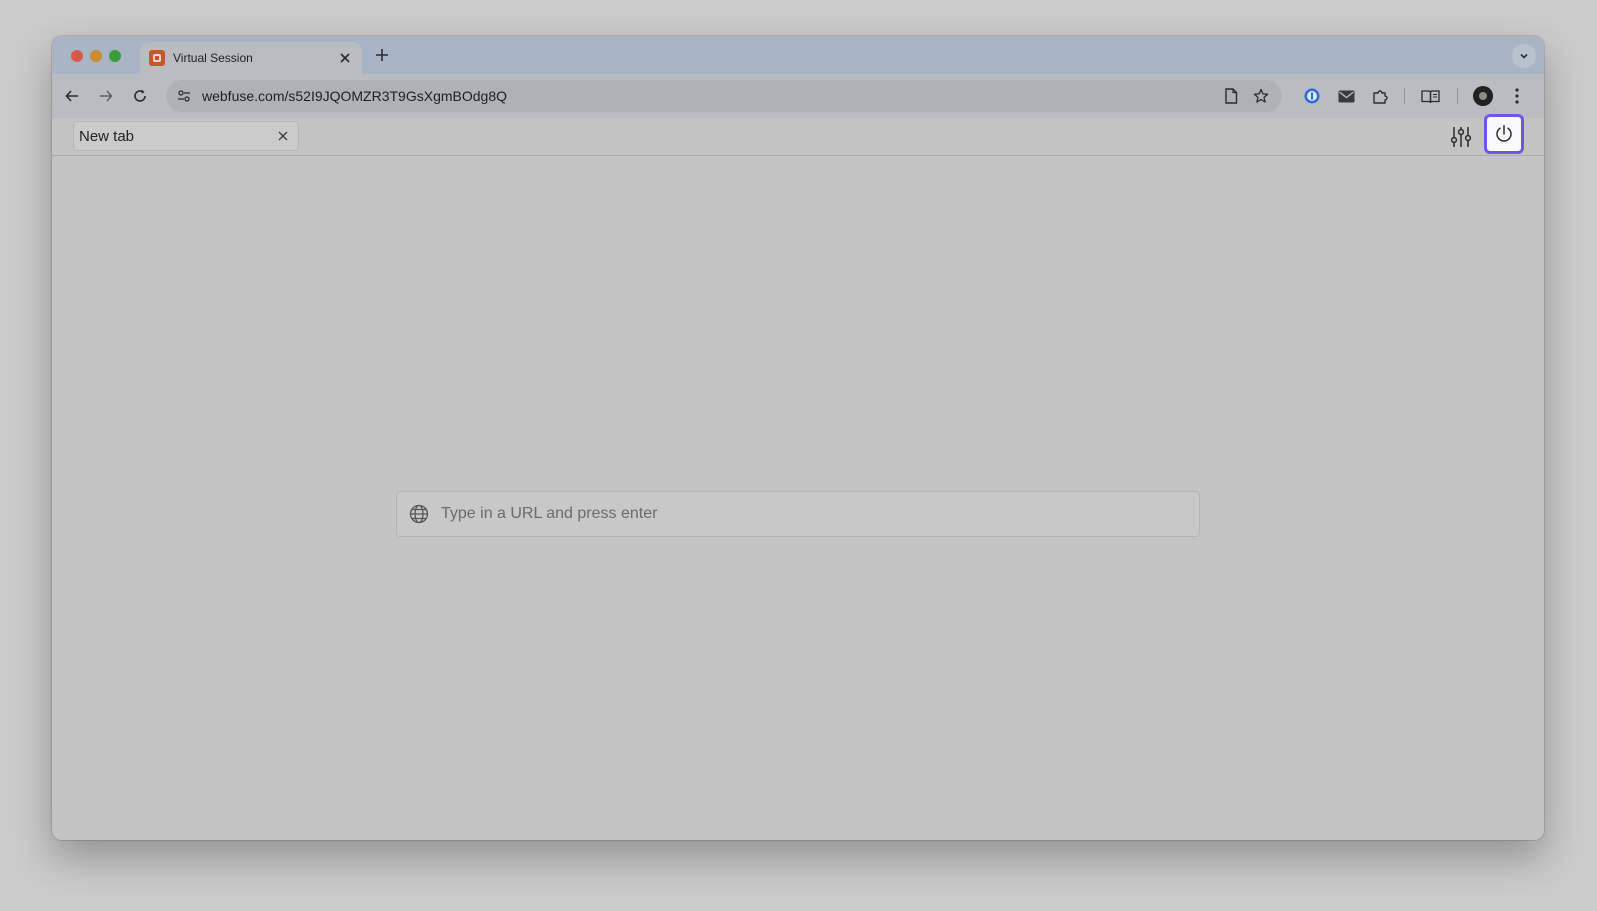 Image resolution: width=1597 pixels, height=911 pixels. I want to click on arrow-right-icon, so click(106, 96).